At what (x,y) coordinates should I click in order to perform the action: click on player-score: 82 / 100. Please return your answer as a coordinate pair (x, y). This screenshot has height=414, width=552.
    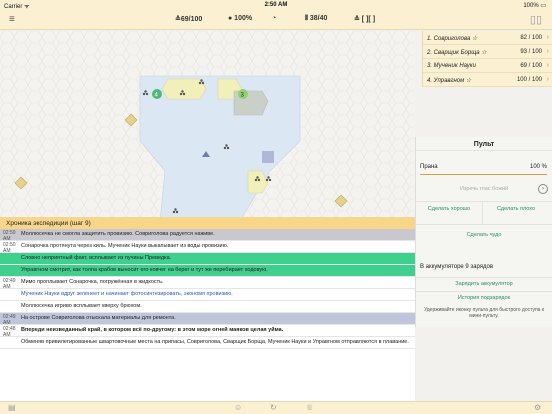
    Looking at the image, I should click on (531, 38).